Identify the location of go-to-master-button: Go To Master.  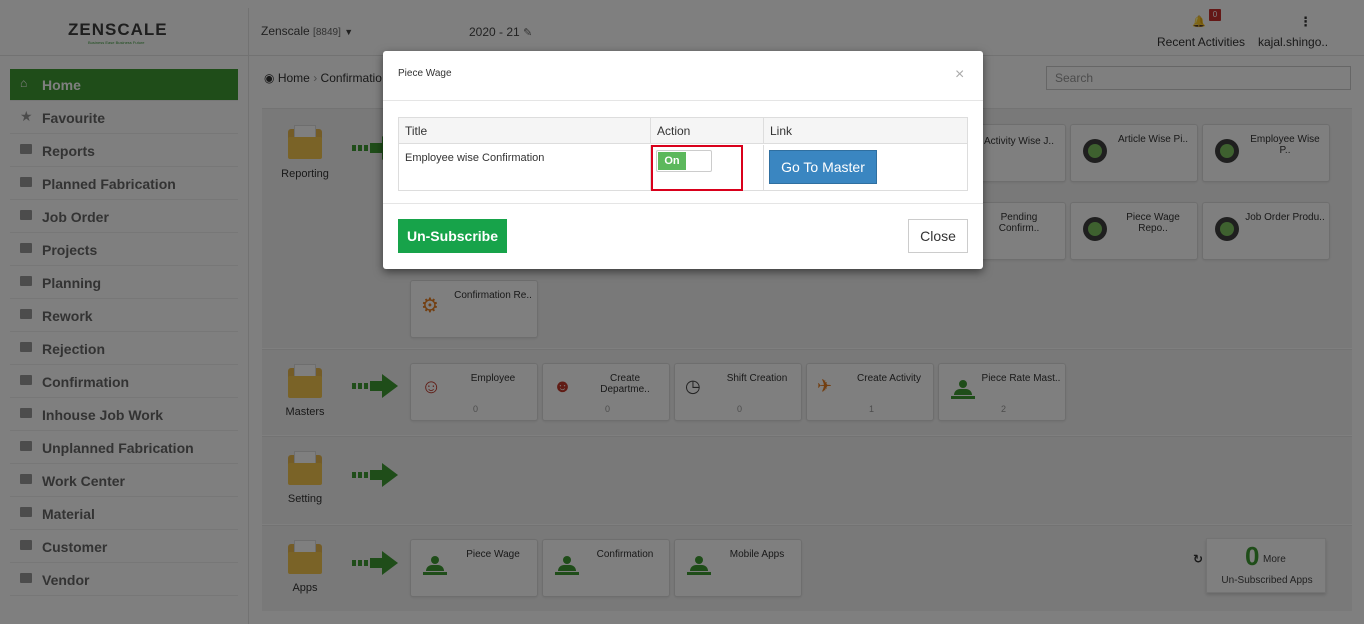
(823, 167).